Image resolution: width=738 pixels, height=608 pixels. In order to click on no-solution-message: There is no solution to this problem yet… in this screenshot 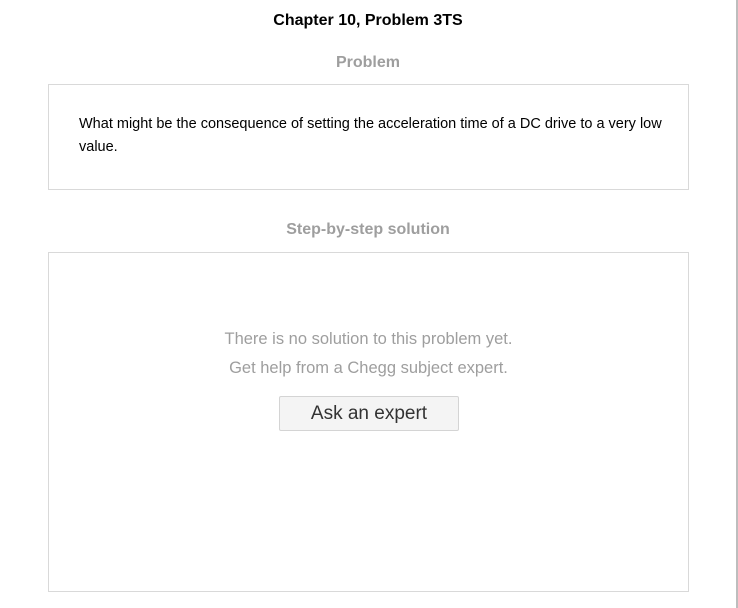, I will do `click(368, 339)`.